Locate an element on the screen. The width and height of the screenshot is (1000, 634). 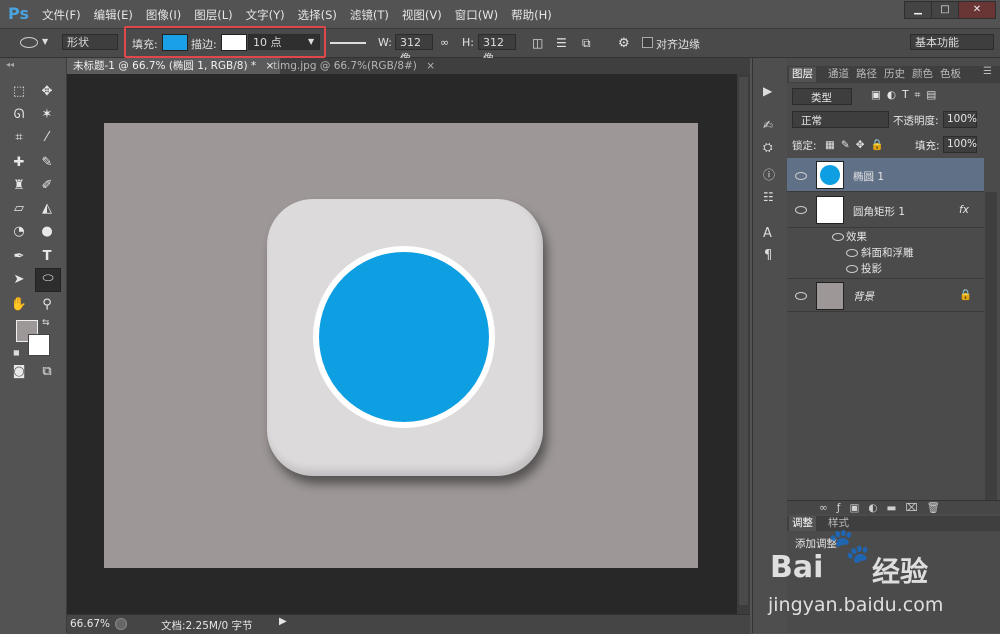
menu-file: 文件(F) is located at coordinates (61, 15).